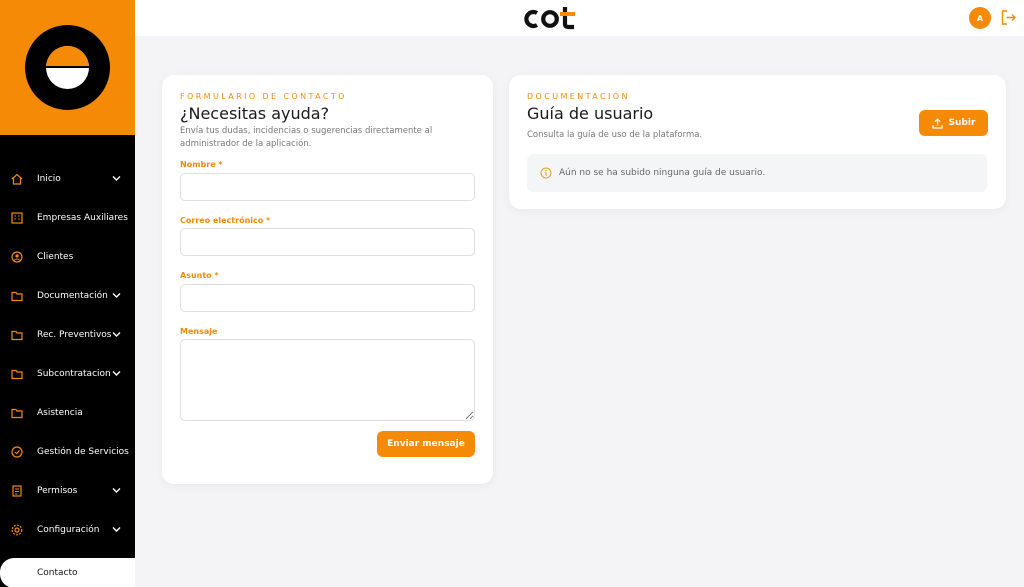 This screenshot has width=1024, height=587. What do you see at coordinates (1008, 17) in the screenshot?
I see `logout-icon` at bounding box center [1008, 17].